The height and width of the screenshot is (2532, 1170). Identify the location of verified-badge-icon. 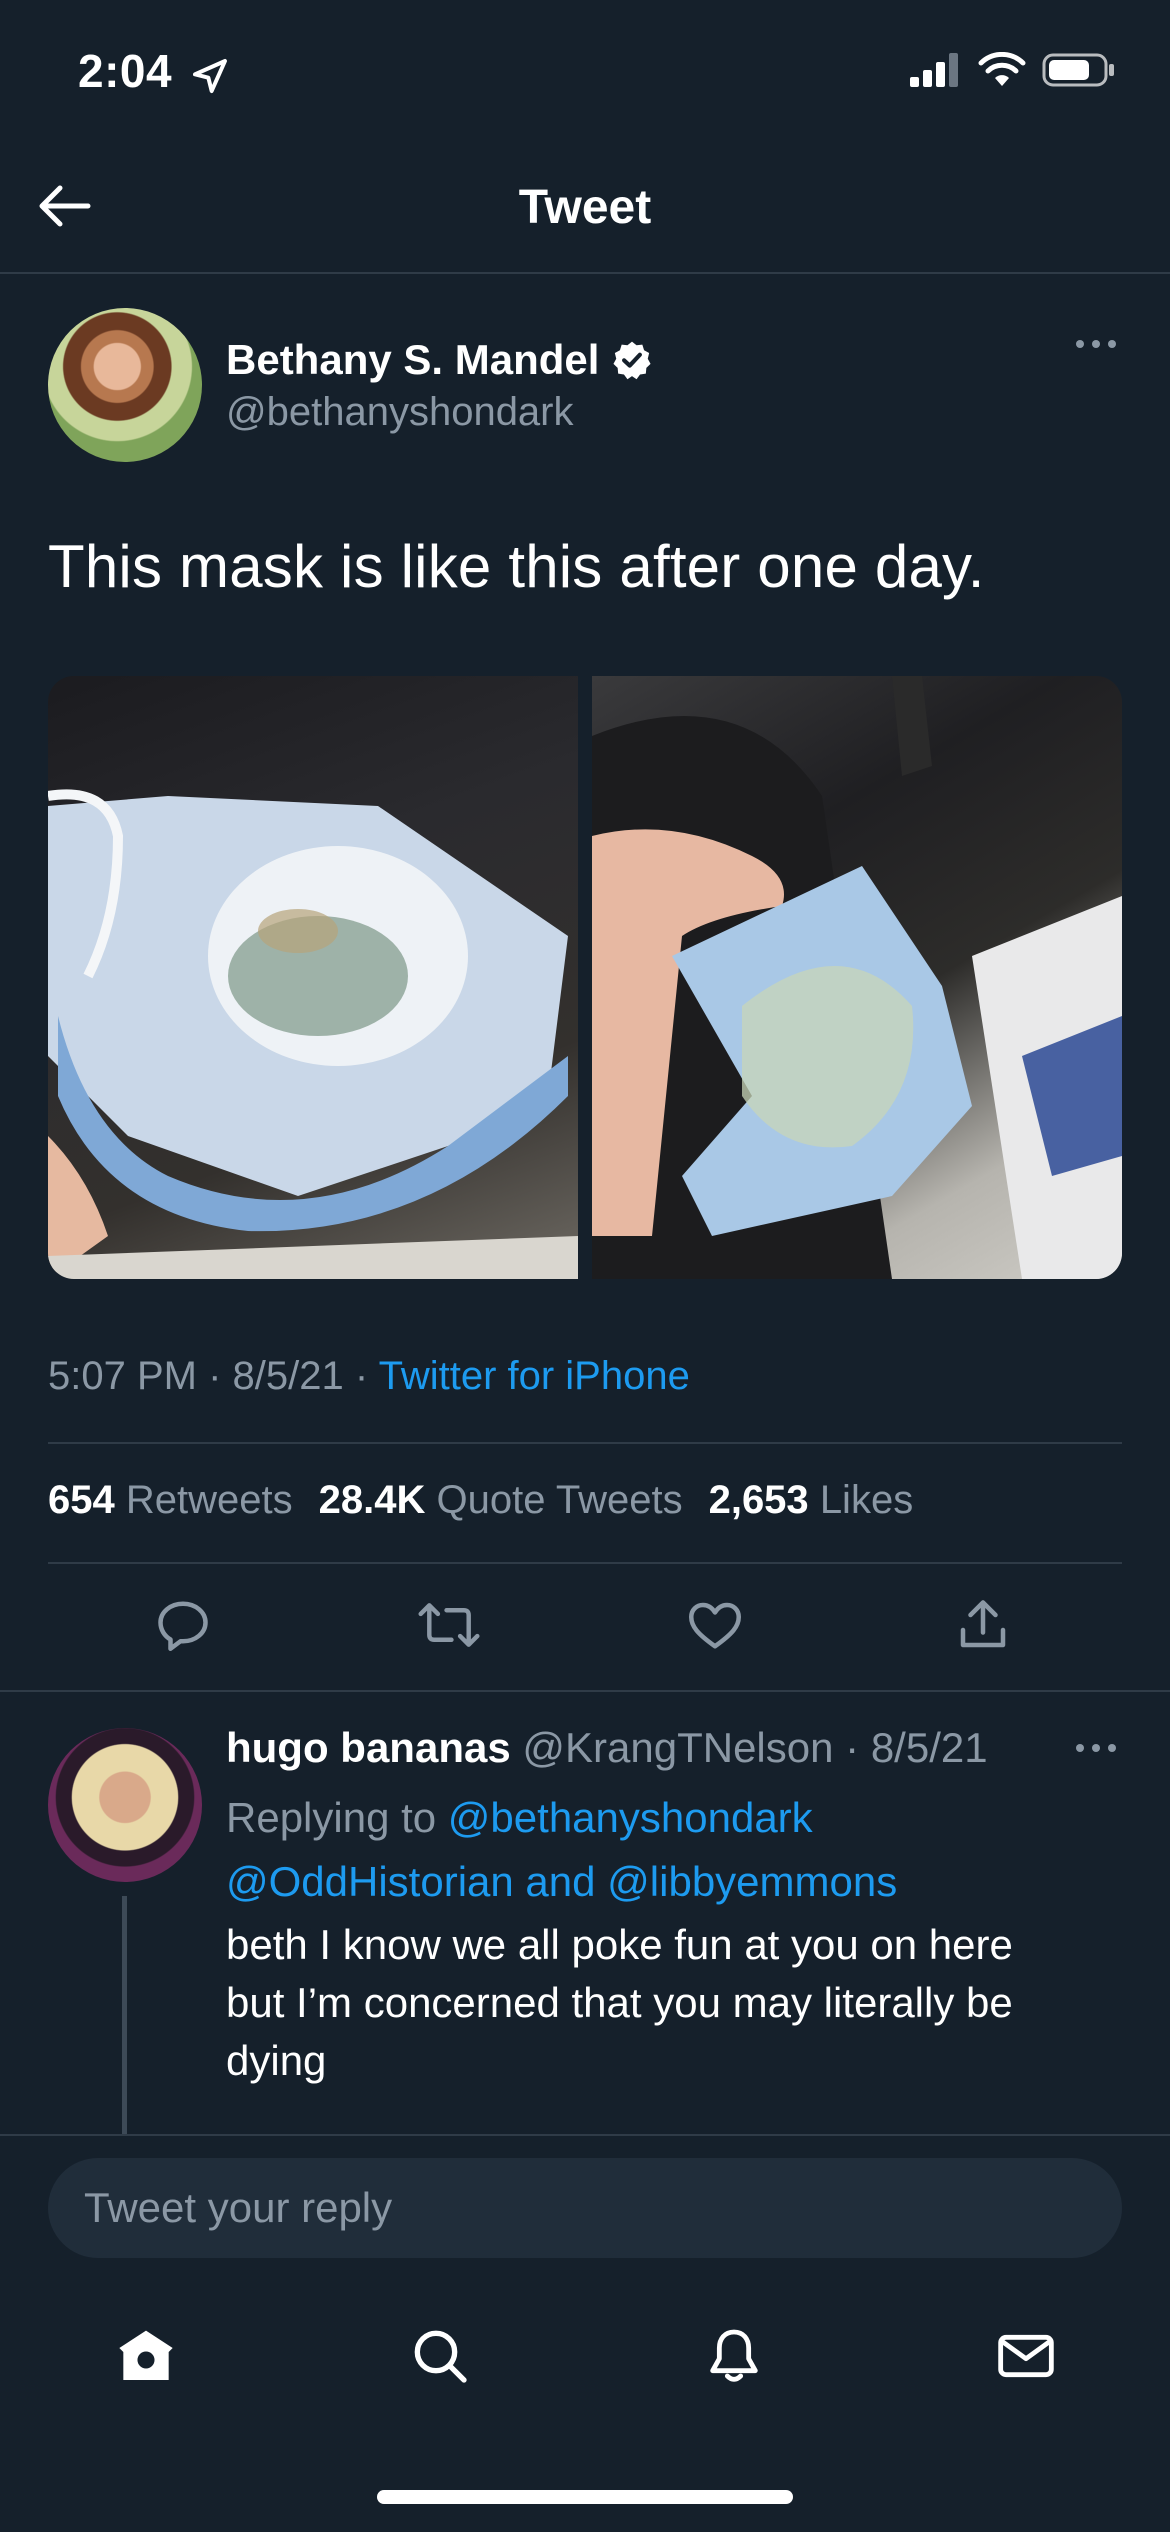
(632, 360).